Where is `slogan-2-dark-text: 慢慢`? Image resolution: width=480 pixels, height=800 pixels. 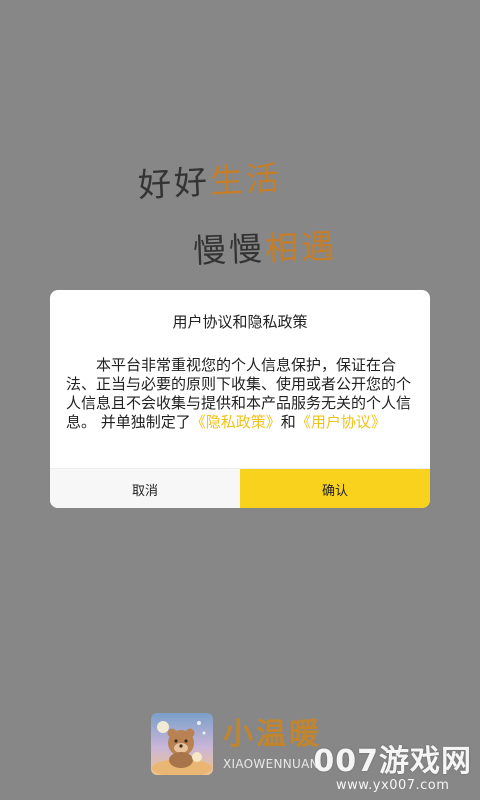
slogan-2-dark-text: 慢慢 is located at coordinates (229, 250).